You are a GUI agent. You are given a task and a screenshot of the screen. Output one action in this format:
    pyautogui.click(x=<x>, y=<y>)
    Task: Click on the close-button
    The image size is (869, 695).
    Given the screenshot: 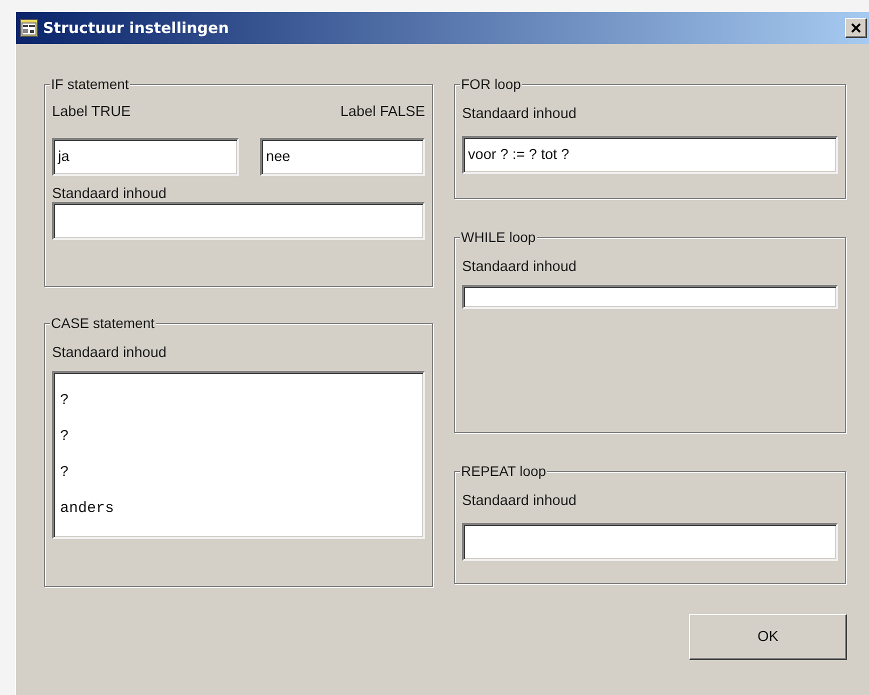 What is the action you would take?
    pyautogui.click(x=856, y=28)
    